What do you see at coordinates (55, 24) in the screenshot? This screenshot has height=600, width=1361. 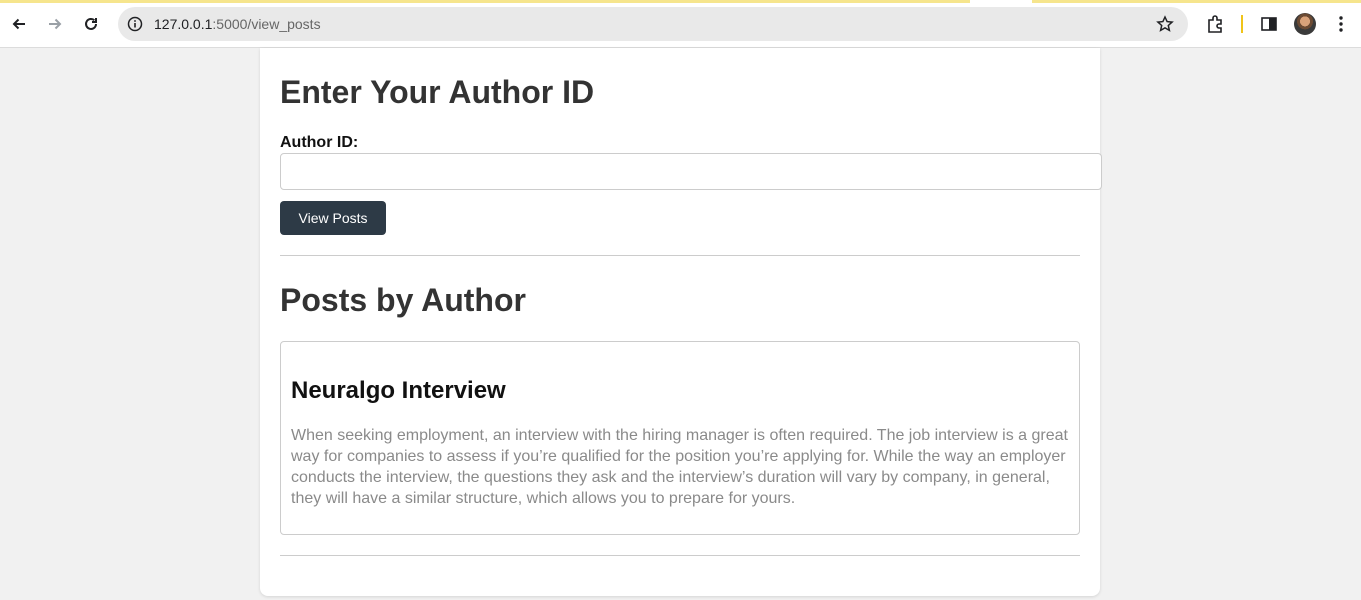 I see `forward-arrow-icon` at bounding box center [55, 24].